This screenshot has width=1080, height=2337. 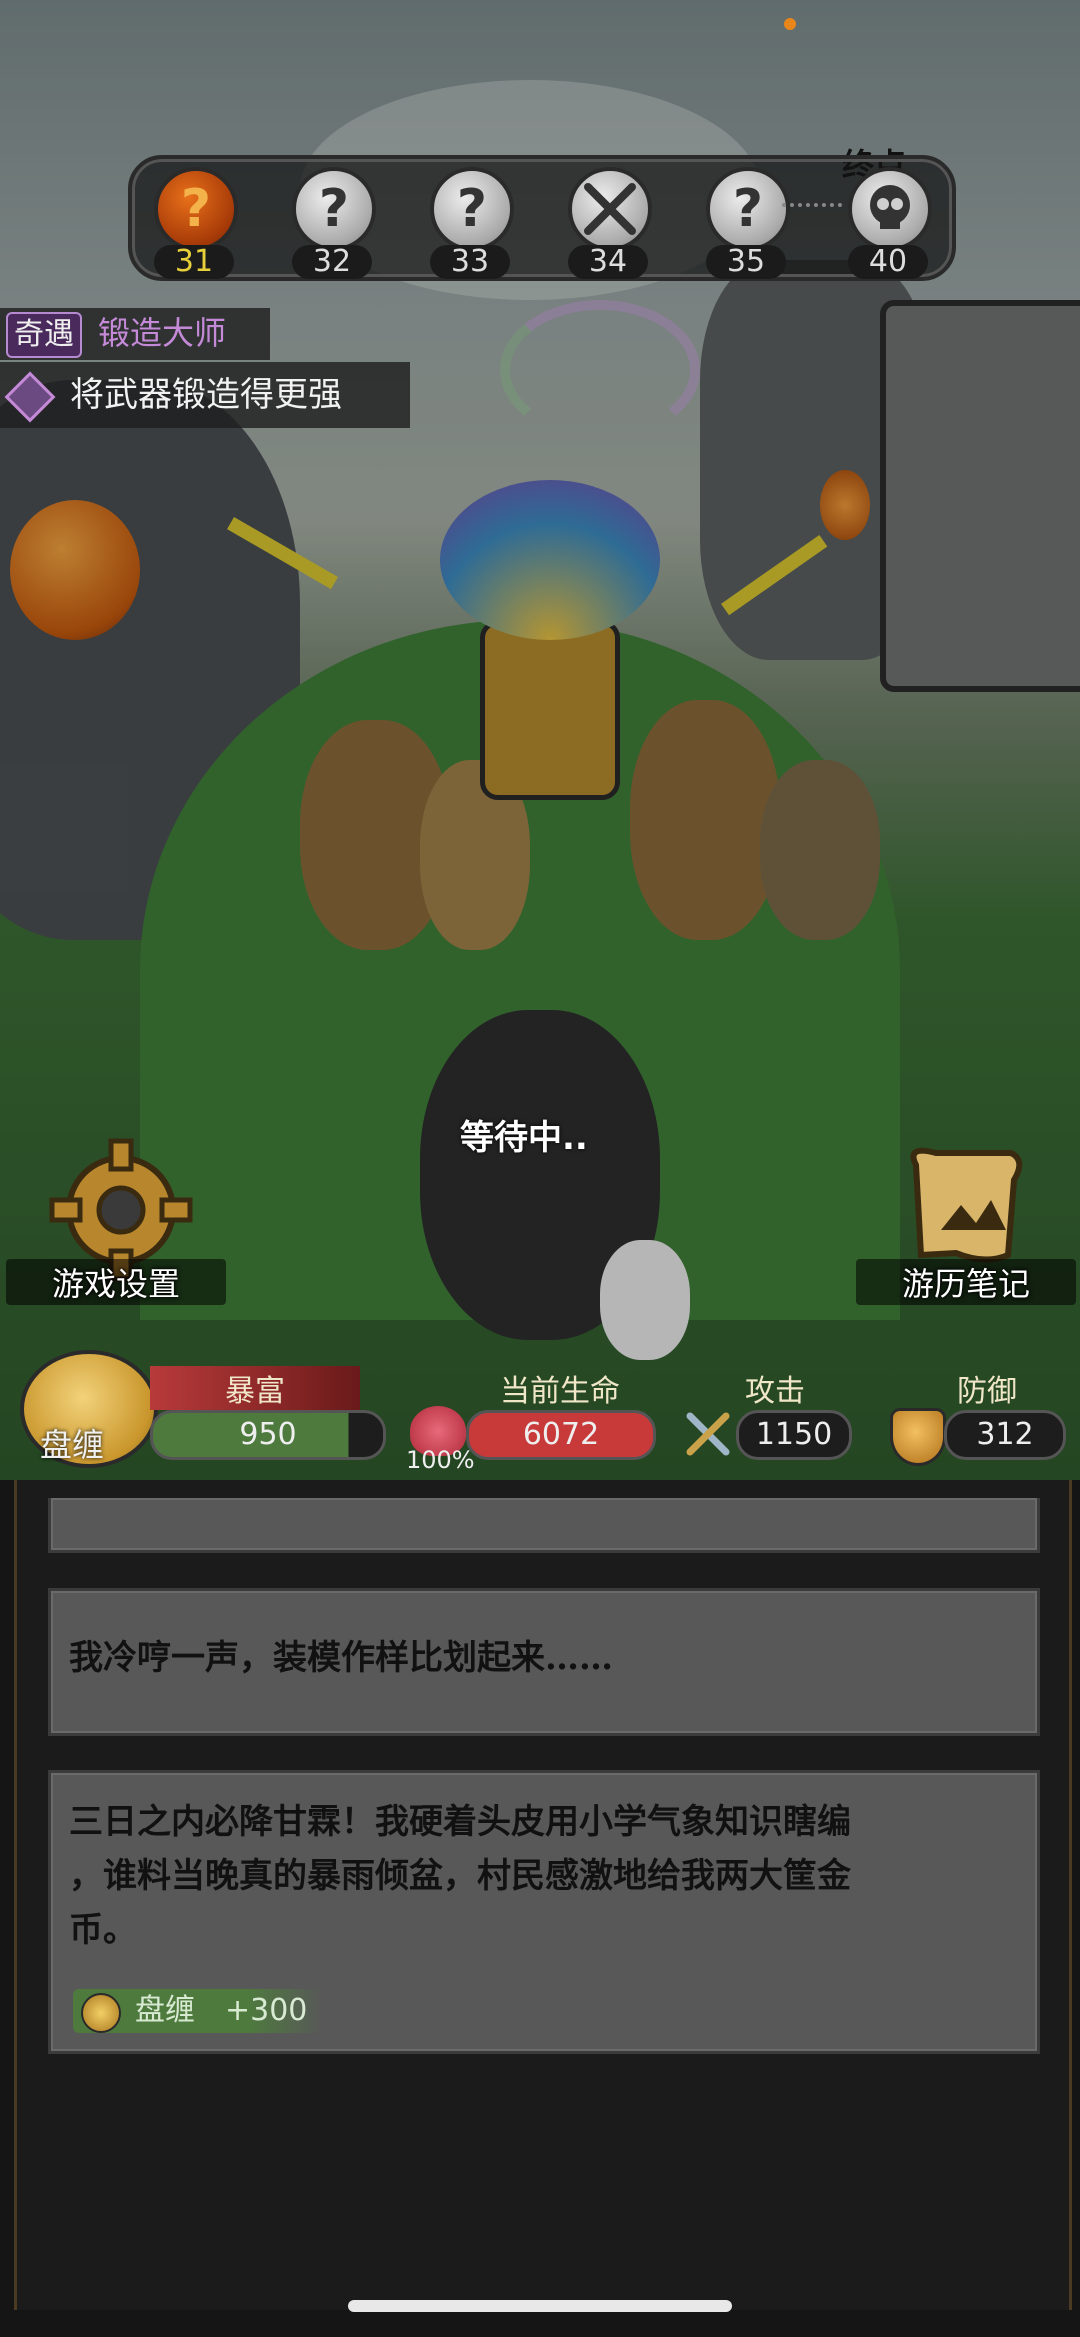 I want to click on settings-label: 游戏设置, so click(x=116, y=1282).